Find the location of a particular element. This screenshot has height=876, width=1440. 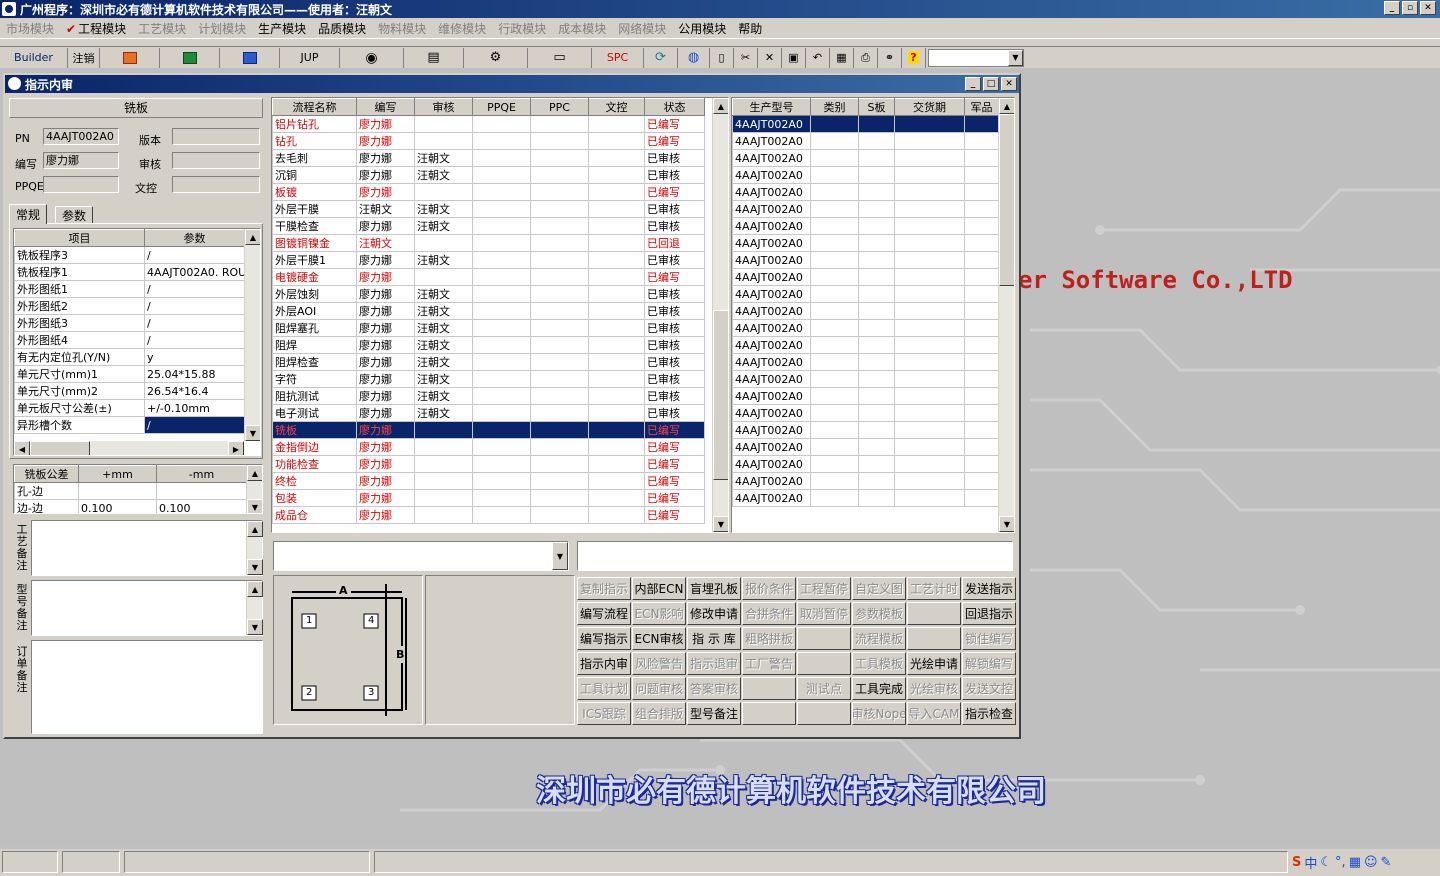

powerpoint-button is located at coordinates (130, 57).